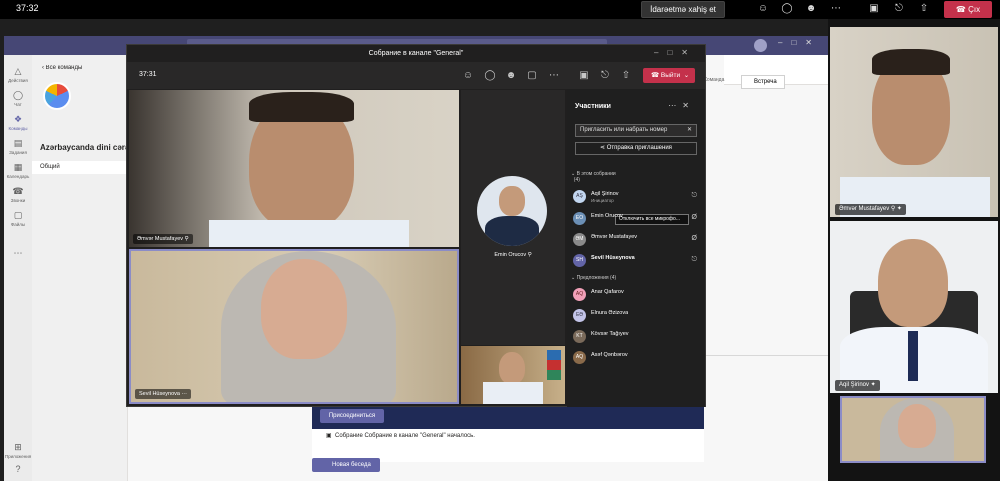 This screenshot has width=1000, height=481. What do you see at coordinates (18, 196) in the screenshot?
I see `rail-item: ☎ Звонки` at bounding box center [18, 196].